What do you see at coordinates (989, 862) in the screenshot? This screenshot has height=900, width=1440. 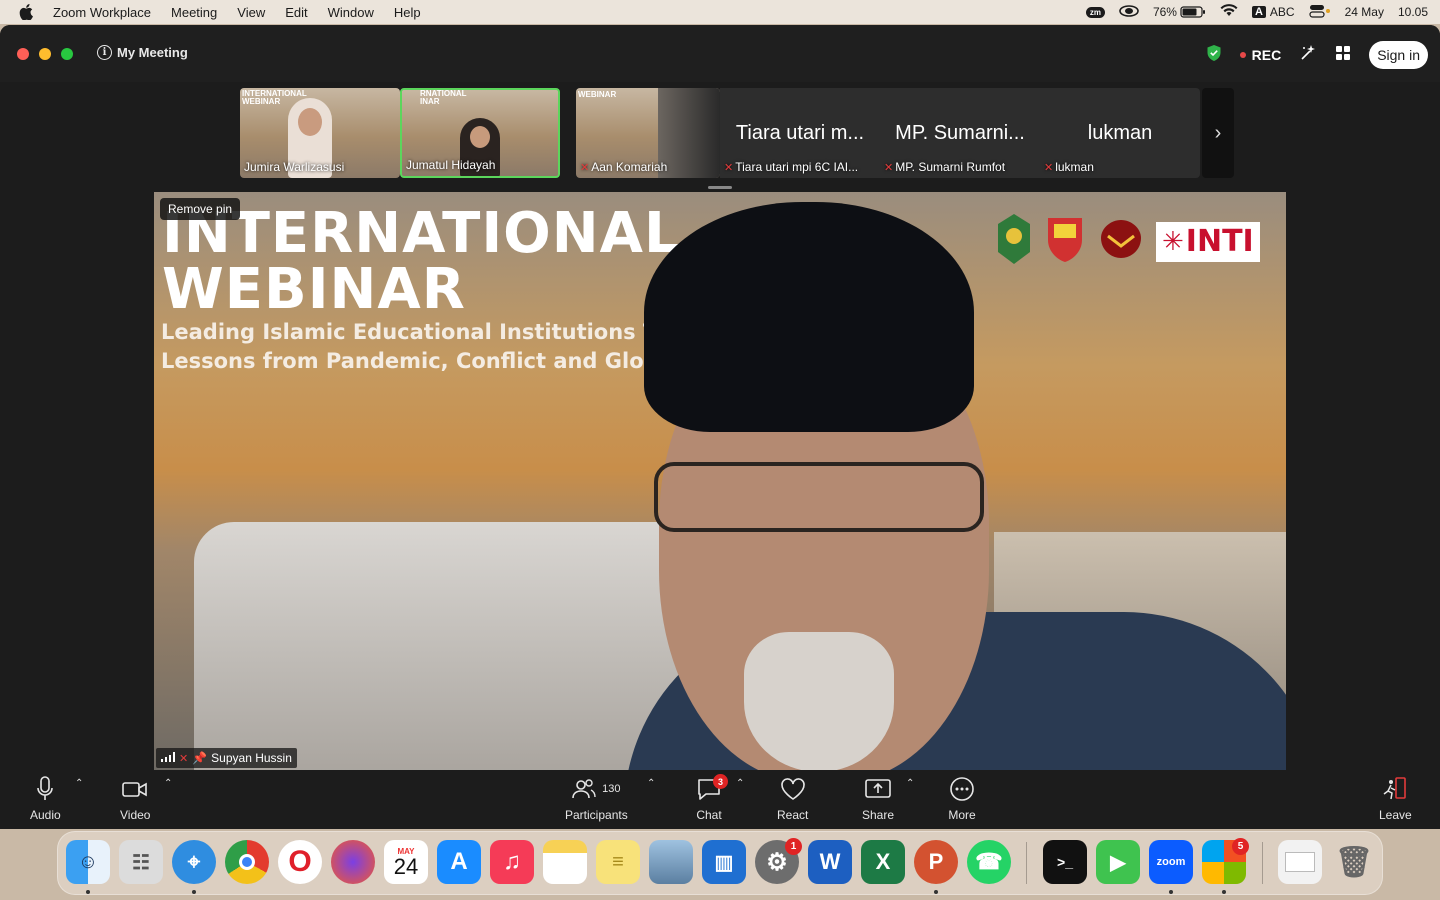 I see `whatsapp-icon: ☎` at bounding box center [989, 862].